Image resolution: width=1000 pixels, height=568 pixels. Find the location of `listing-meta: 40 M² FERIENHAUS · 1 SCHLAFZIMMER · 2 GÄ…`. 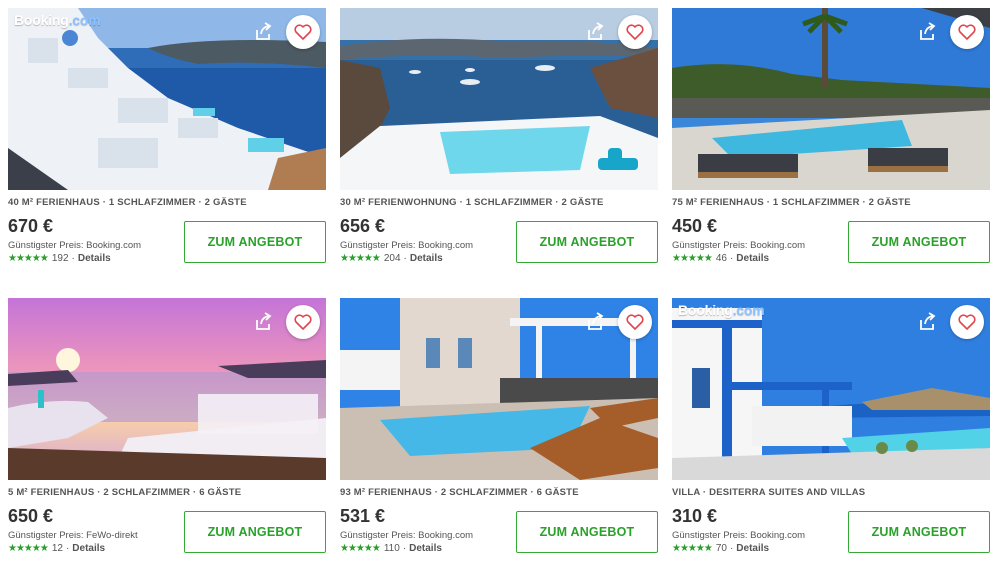

listing-meta: 40 M² FERIENHAUS · 1 SCHLAFZIMMER · 2 GÄ… is located at coordinates (127, 202).